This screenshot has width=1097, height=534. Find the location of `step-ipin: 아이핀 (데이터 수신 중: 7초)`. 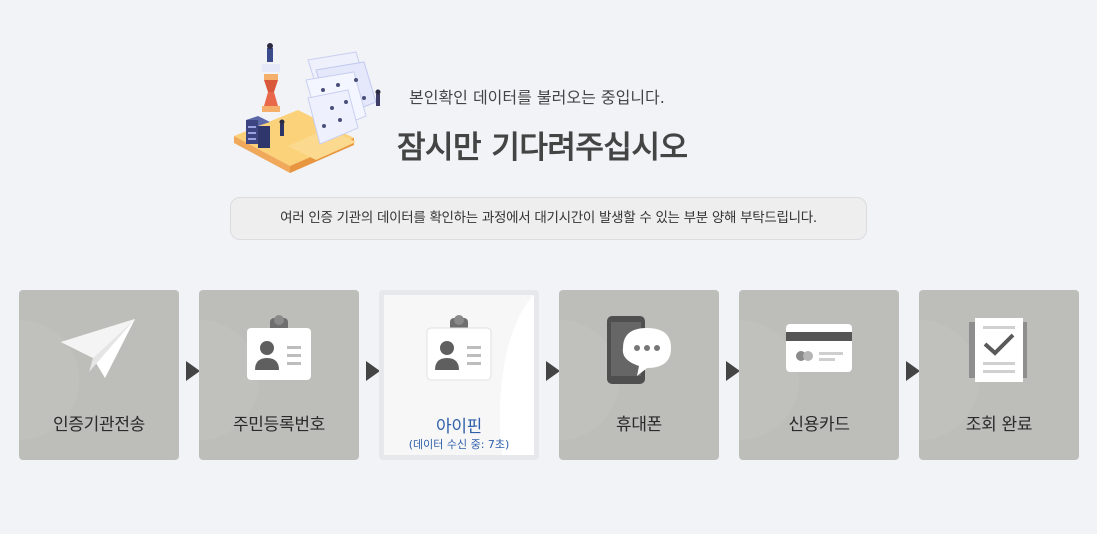

step-ipin: 아이핀 (데이터 수신 중: 7초) is located at coordinates (459, 375).